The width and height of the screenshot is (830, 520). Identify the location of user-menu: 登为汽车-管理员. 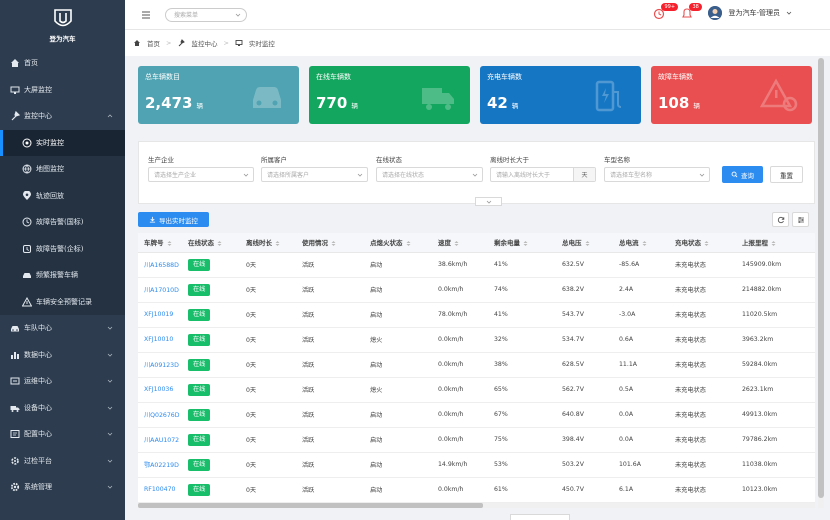
(750, 13).